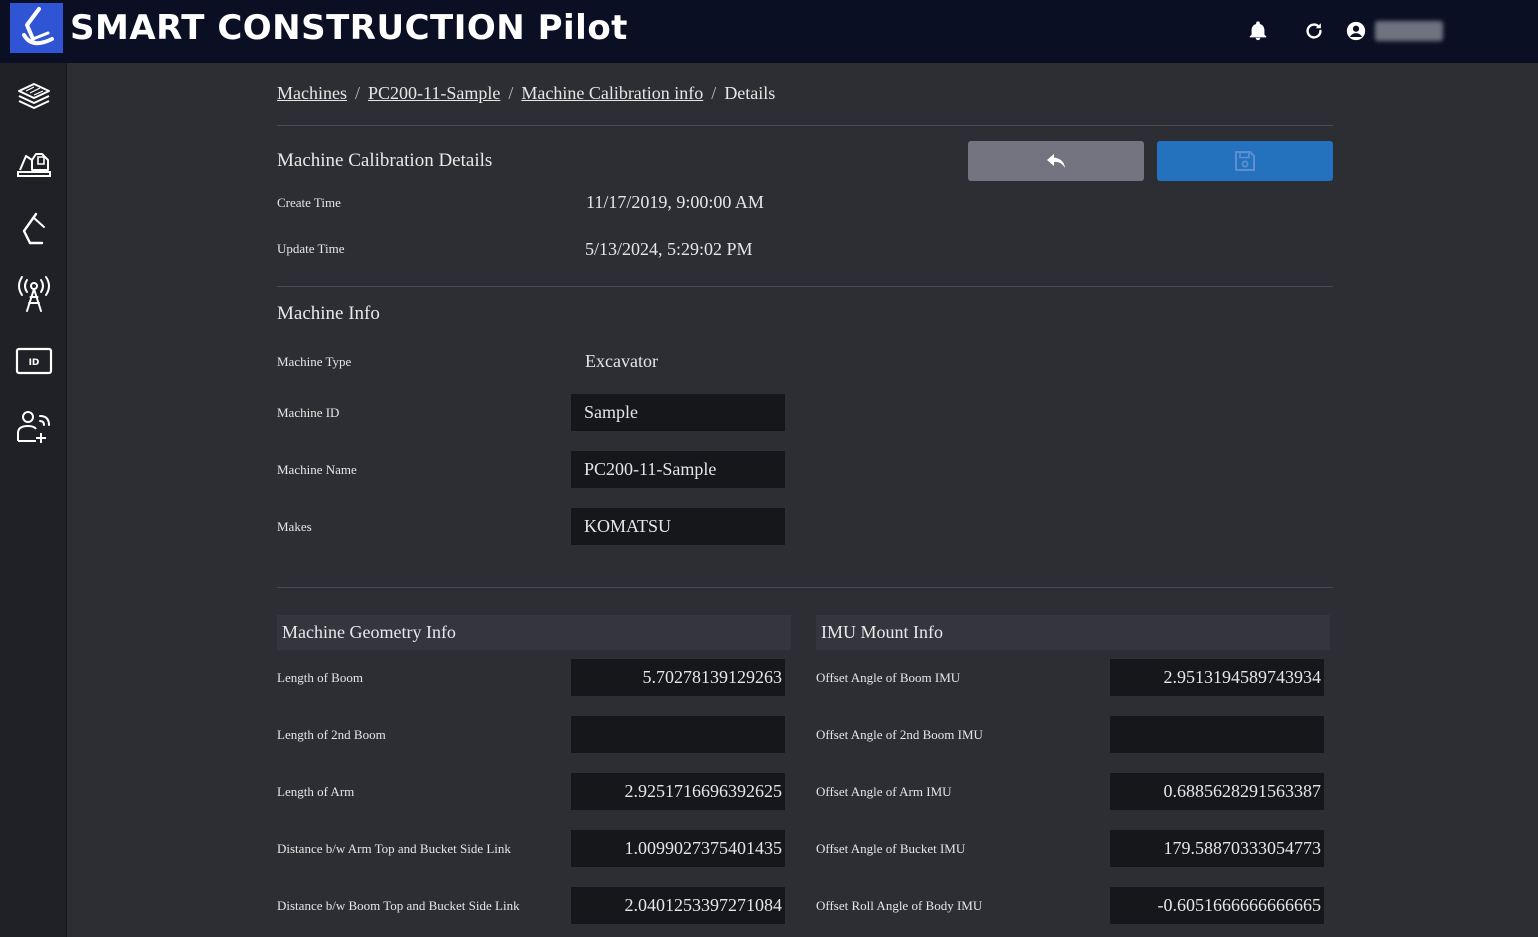 The image size is (1538, 937). What do you see at coordinates (1217, 791) in the screenshot?
I see `arm-imu-offset-input` at bounding box center [1217, 791].